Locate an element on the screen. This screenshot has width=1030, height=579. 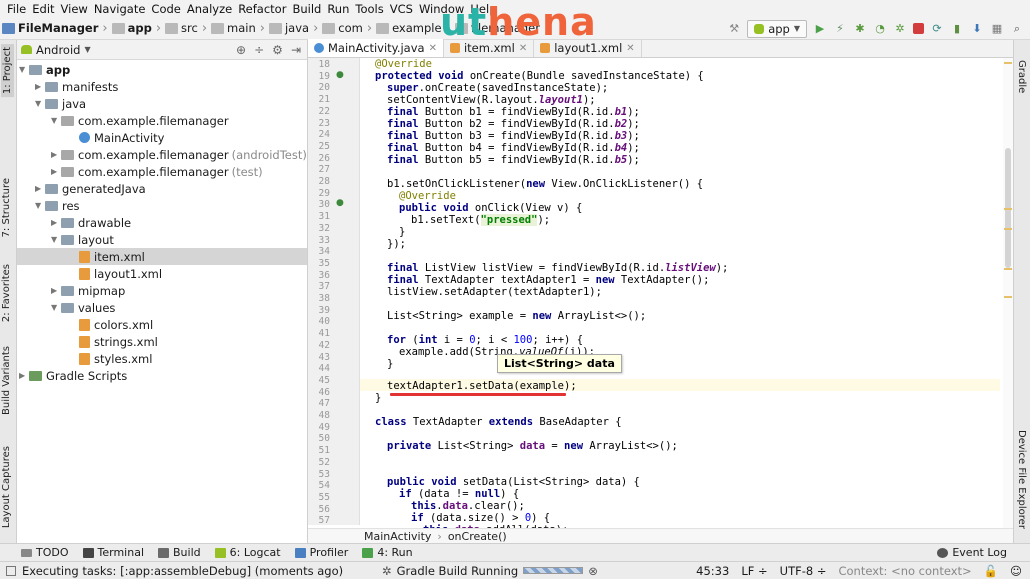
search-icon: ⌕ is located at coordinates (1017, 29).